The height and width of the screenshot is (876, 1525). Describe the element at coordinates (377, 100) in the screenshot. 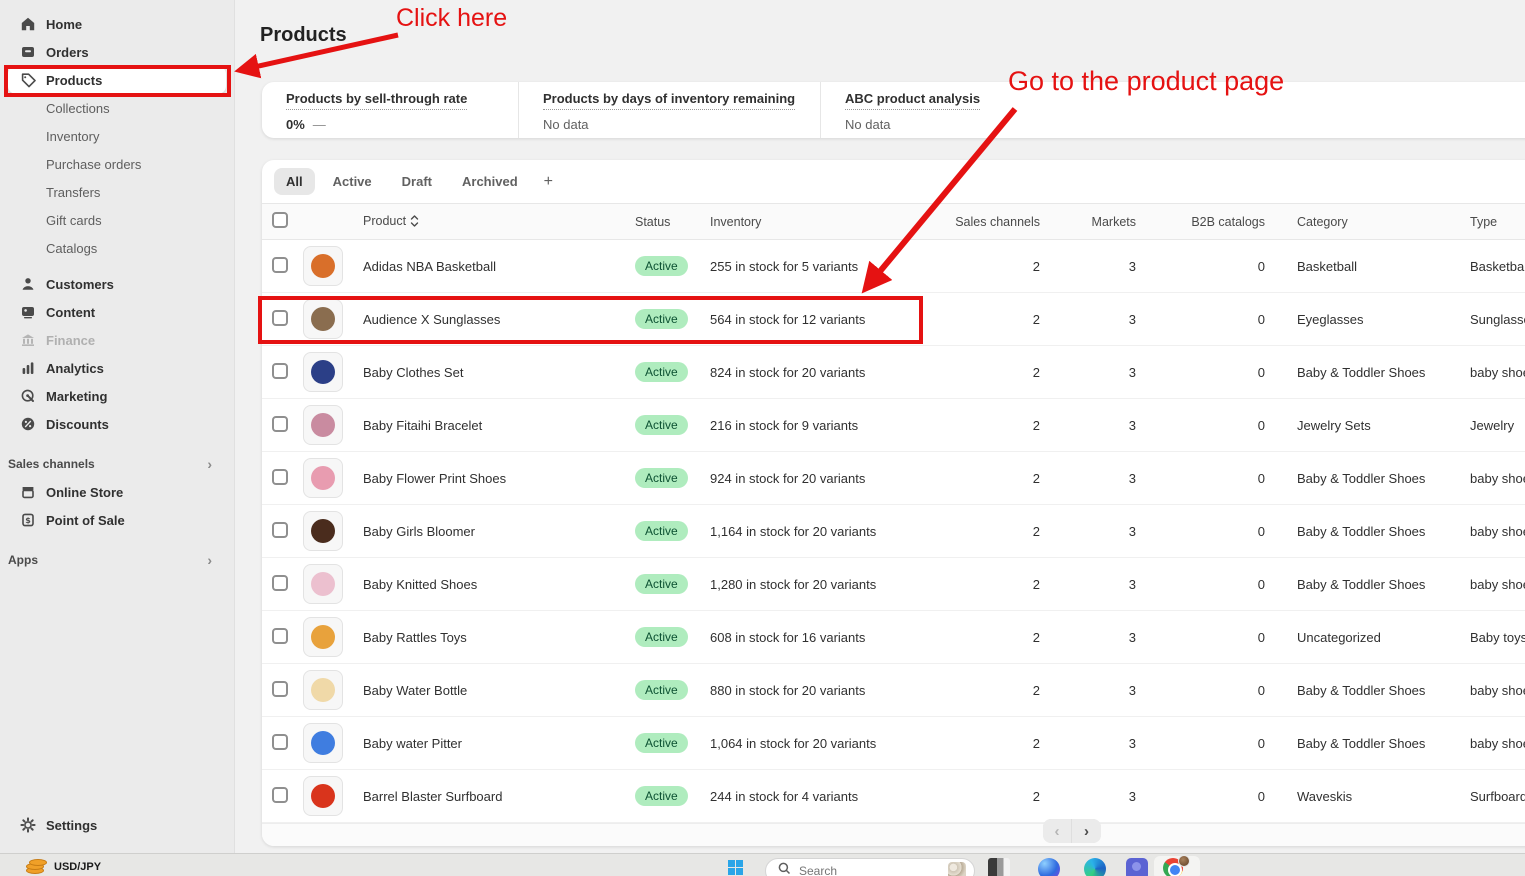

I see `metric-title-link: Products by sell-through rate` at that location.